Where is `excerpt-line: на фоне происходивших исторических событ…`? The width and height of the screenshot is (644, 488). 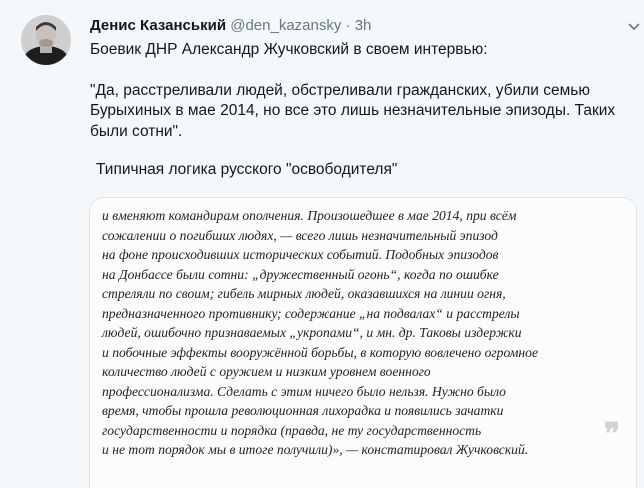
excerpt-line: на фоне происходивших исторических событ… is located at coordinates (300, 254).